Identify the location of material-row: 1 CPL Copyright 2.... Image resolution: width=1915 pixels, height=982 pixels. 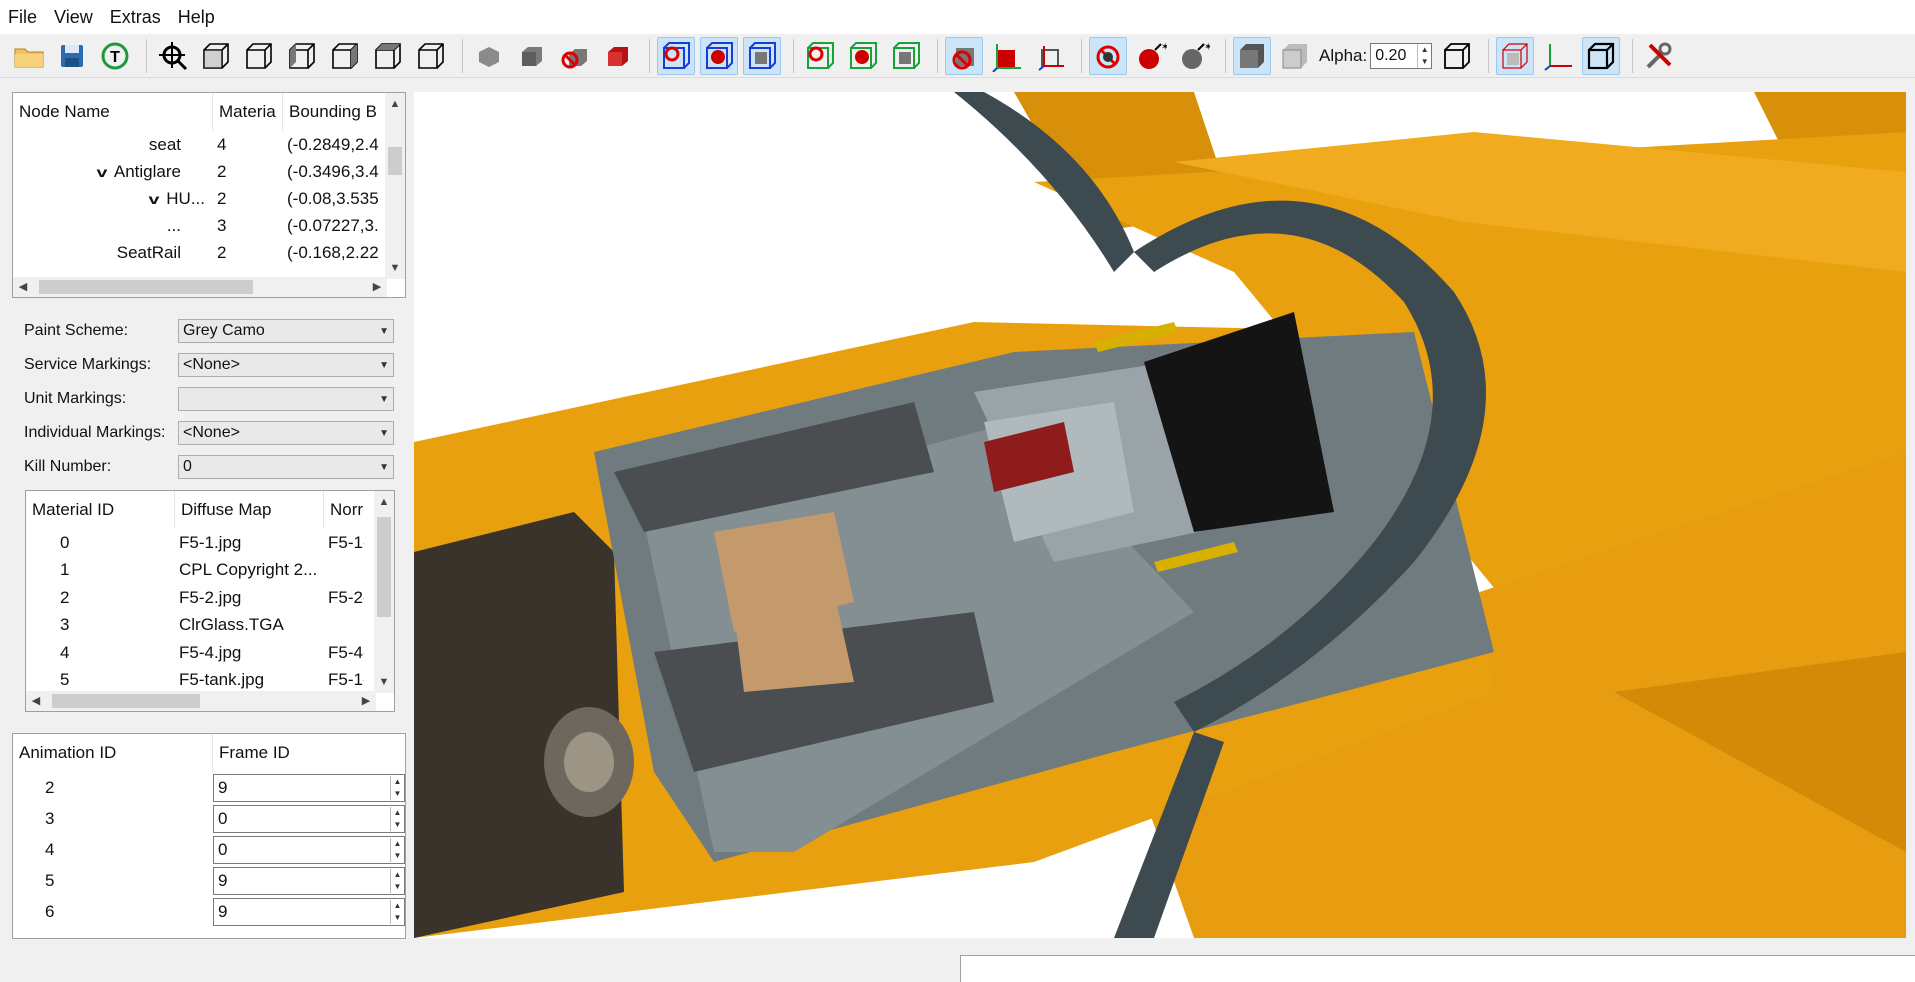
(210, 571).